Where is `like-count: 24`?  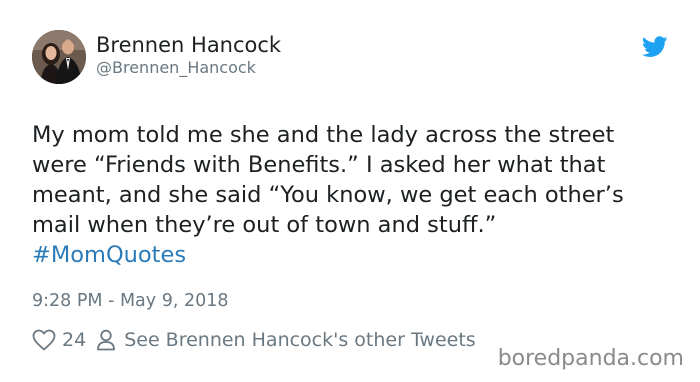
like-count: 24 is located at coordinates (74, 340).